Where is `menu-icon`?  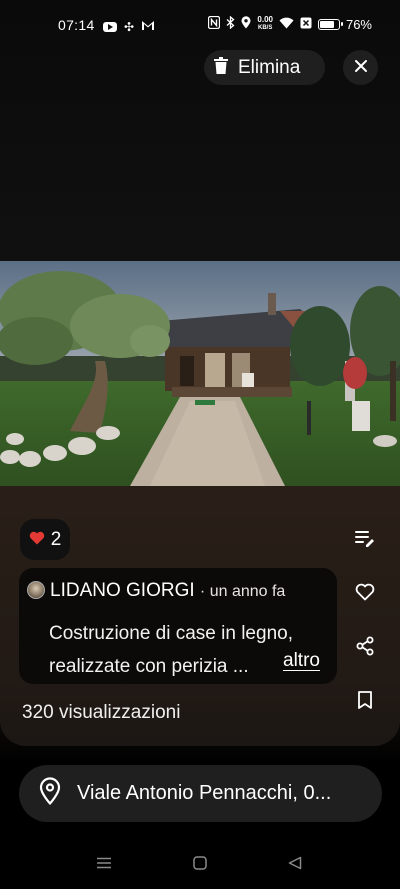 menu-icon is located at coordinates (104, 865).